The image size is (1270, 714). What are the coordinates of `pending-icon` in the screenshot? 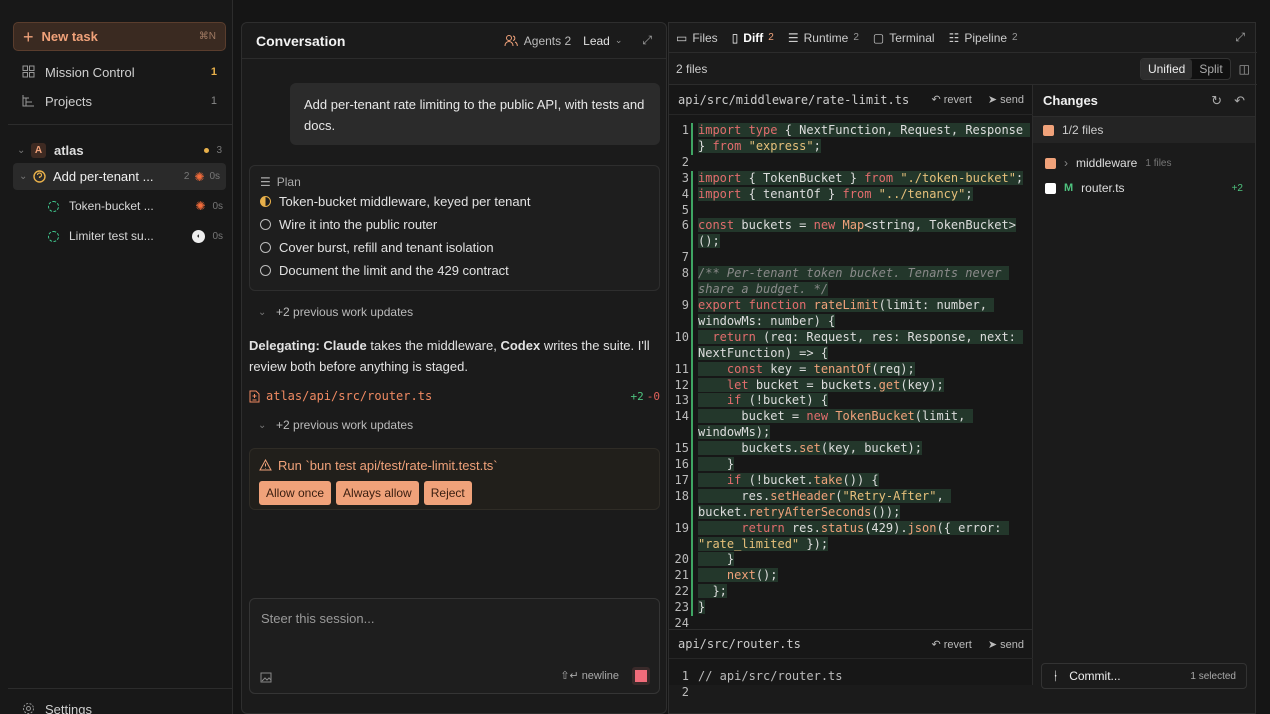 It's located at (265, 270).